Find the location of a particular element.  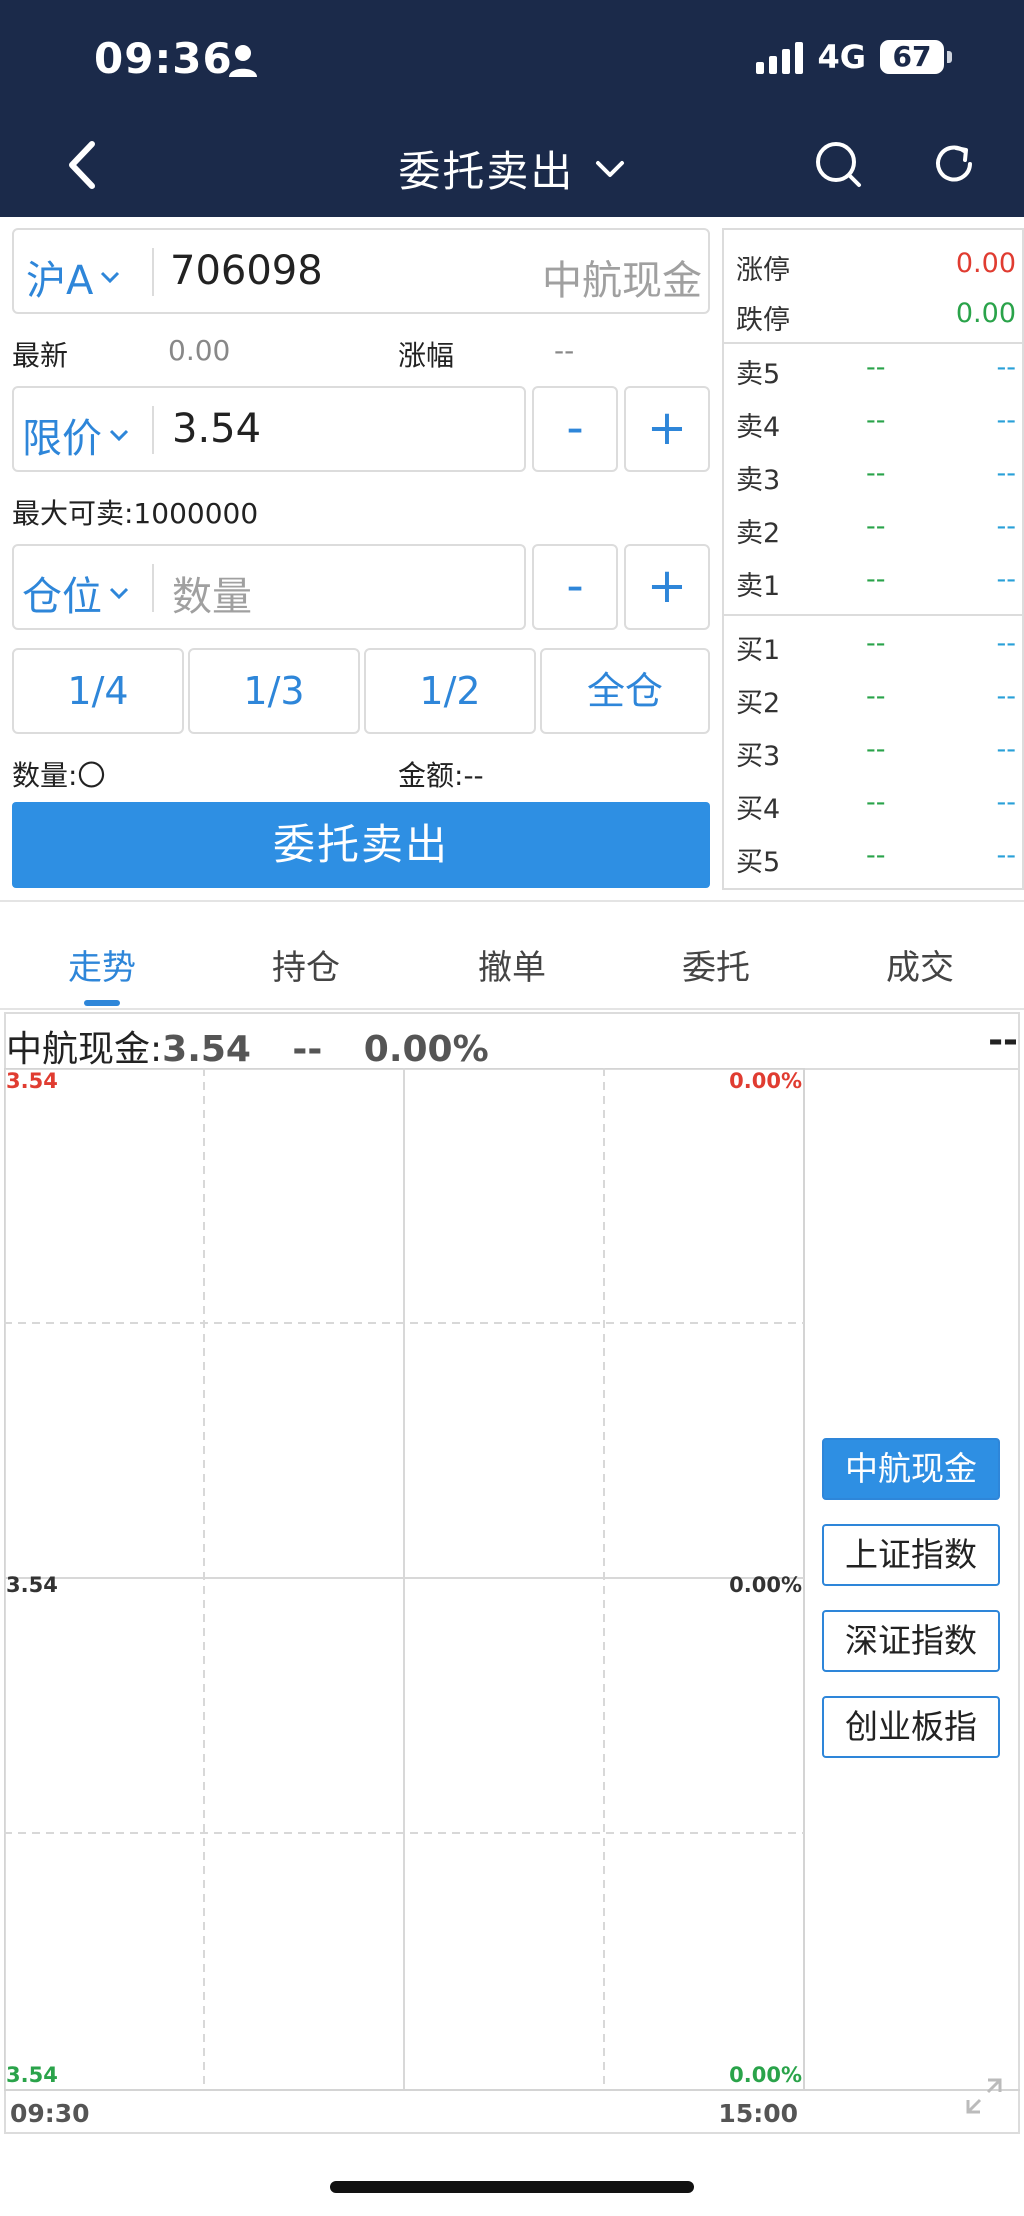

quantity-minus-button: - is located at coordinates (575, 587).